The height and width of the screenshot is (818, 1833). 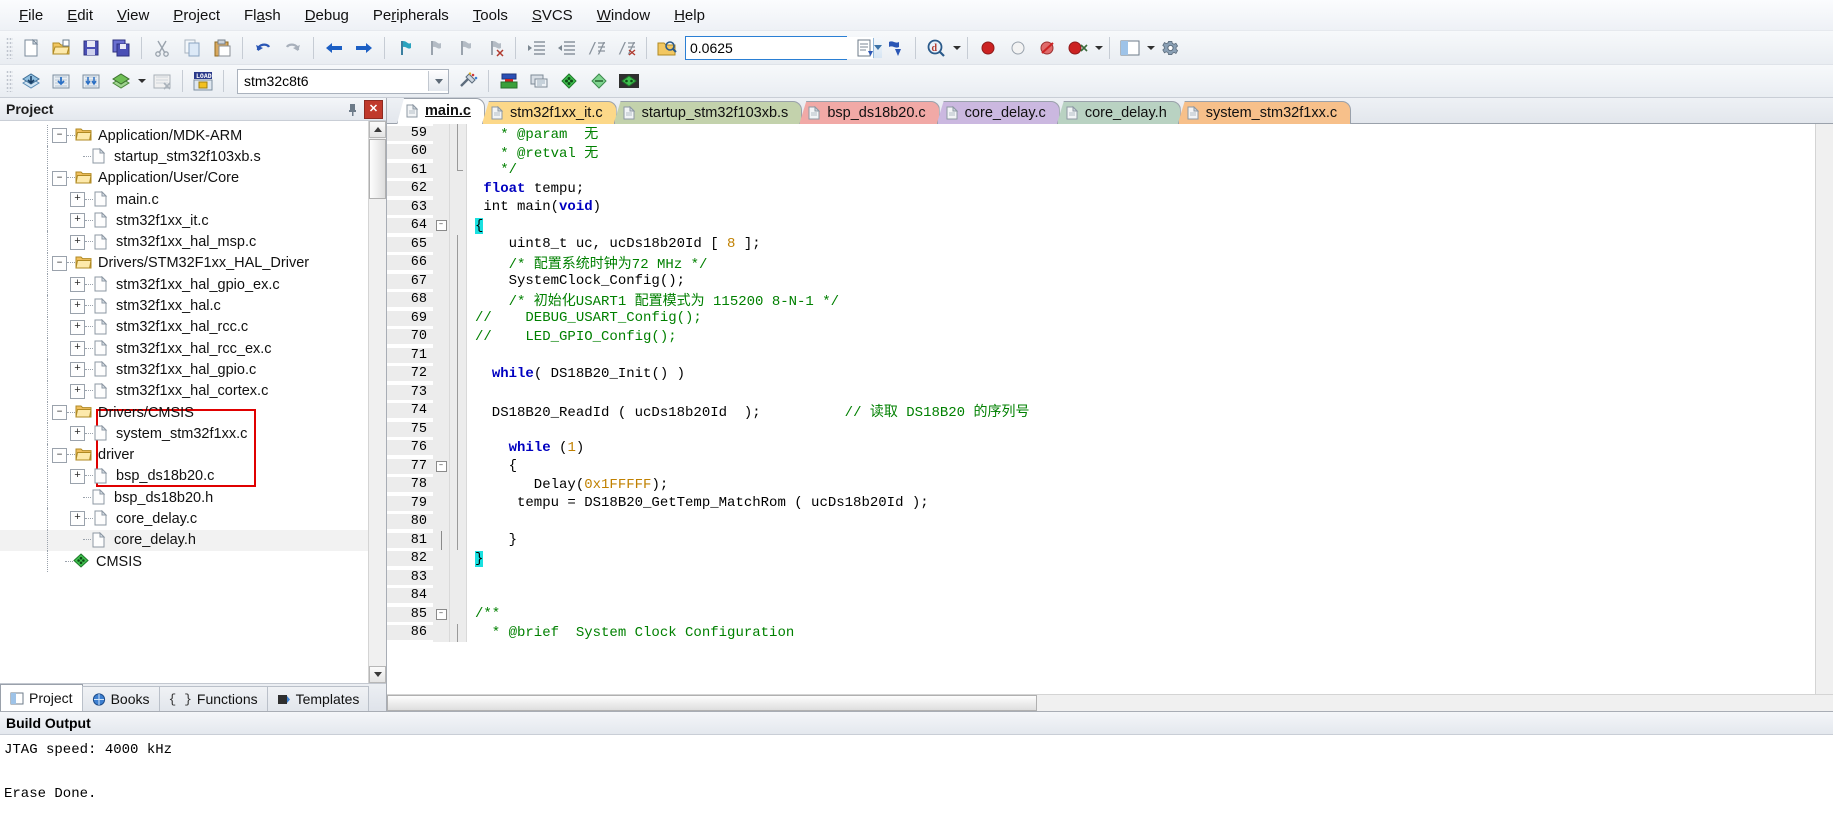 What do you see at coordinates (441, 111) in the screenshot?
I see `editor-tab-main-c: main.c` at bounding box center [441, 111].